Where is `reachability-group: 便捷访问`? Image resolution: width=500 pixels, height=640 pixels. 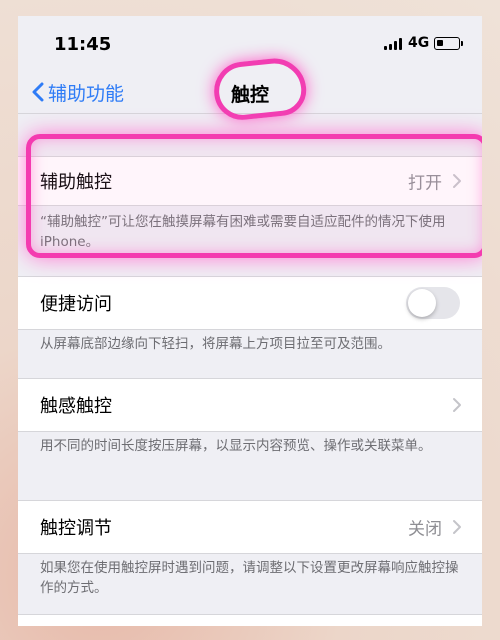
reachability-group: 便捷访问 is located at coordinates (250, 303).